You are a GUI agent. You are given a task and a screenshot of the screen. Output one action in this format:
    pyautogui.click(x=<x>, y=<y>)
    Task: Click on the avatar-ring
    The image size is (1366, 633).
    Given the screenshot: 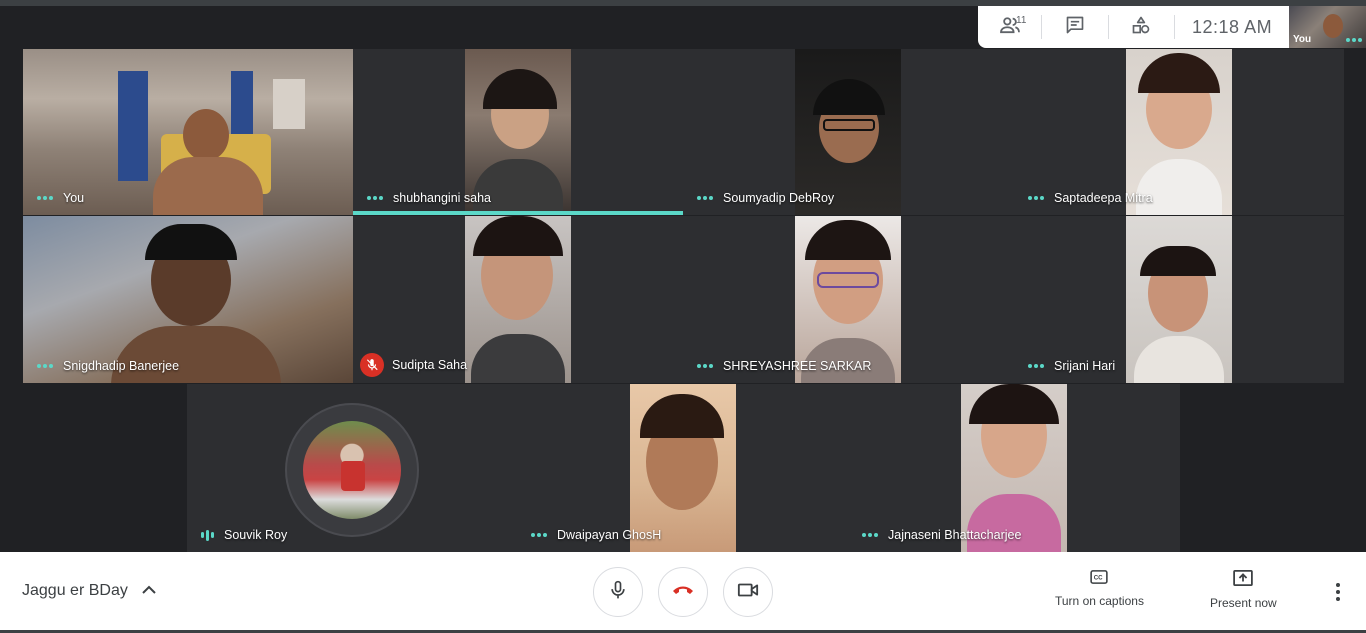 What is the action you would take?
    pyautogui.click(x=352, y=470)
    